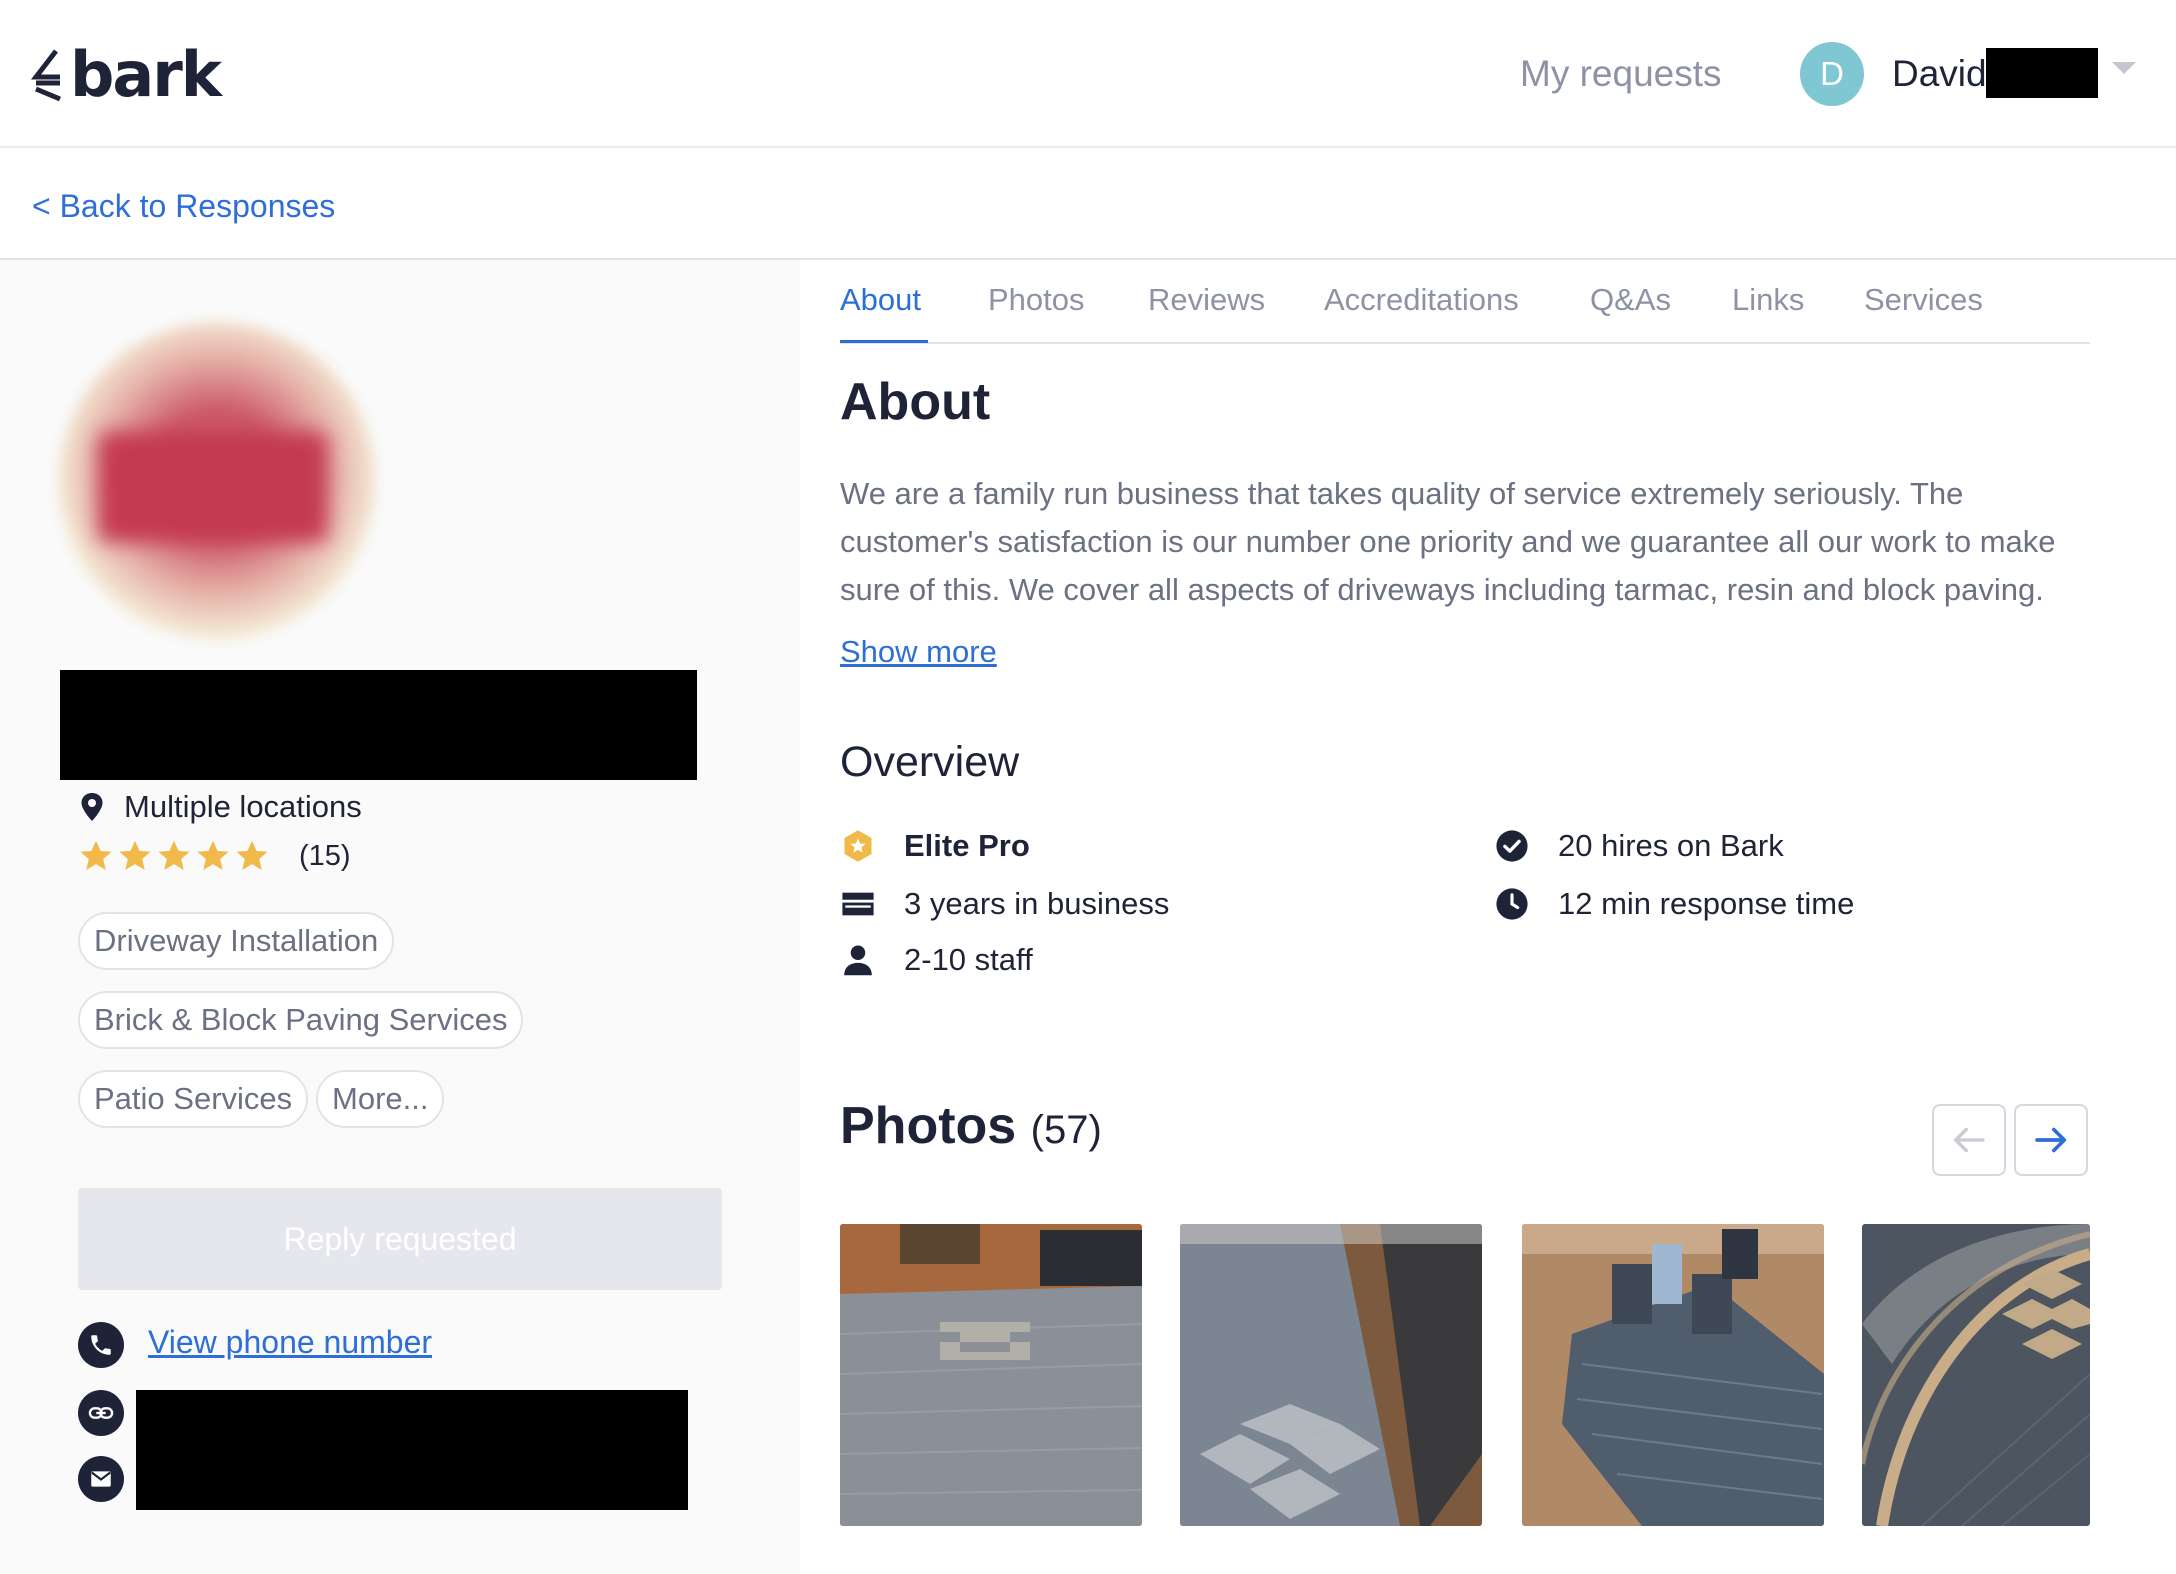 The width and height of the screenshot is (2176, 1574). I want to click on back-bar: < Back to Responses, so click(1088, 205).